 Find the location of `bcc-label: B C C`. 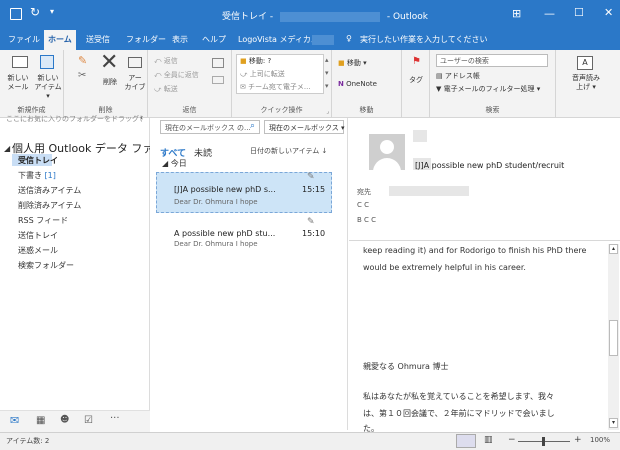

bcc-label: B C C is located at coordinates (367, 220).